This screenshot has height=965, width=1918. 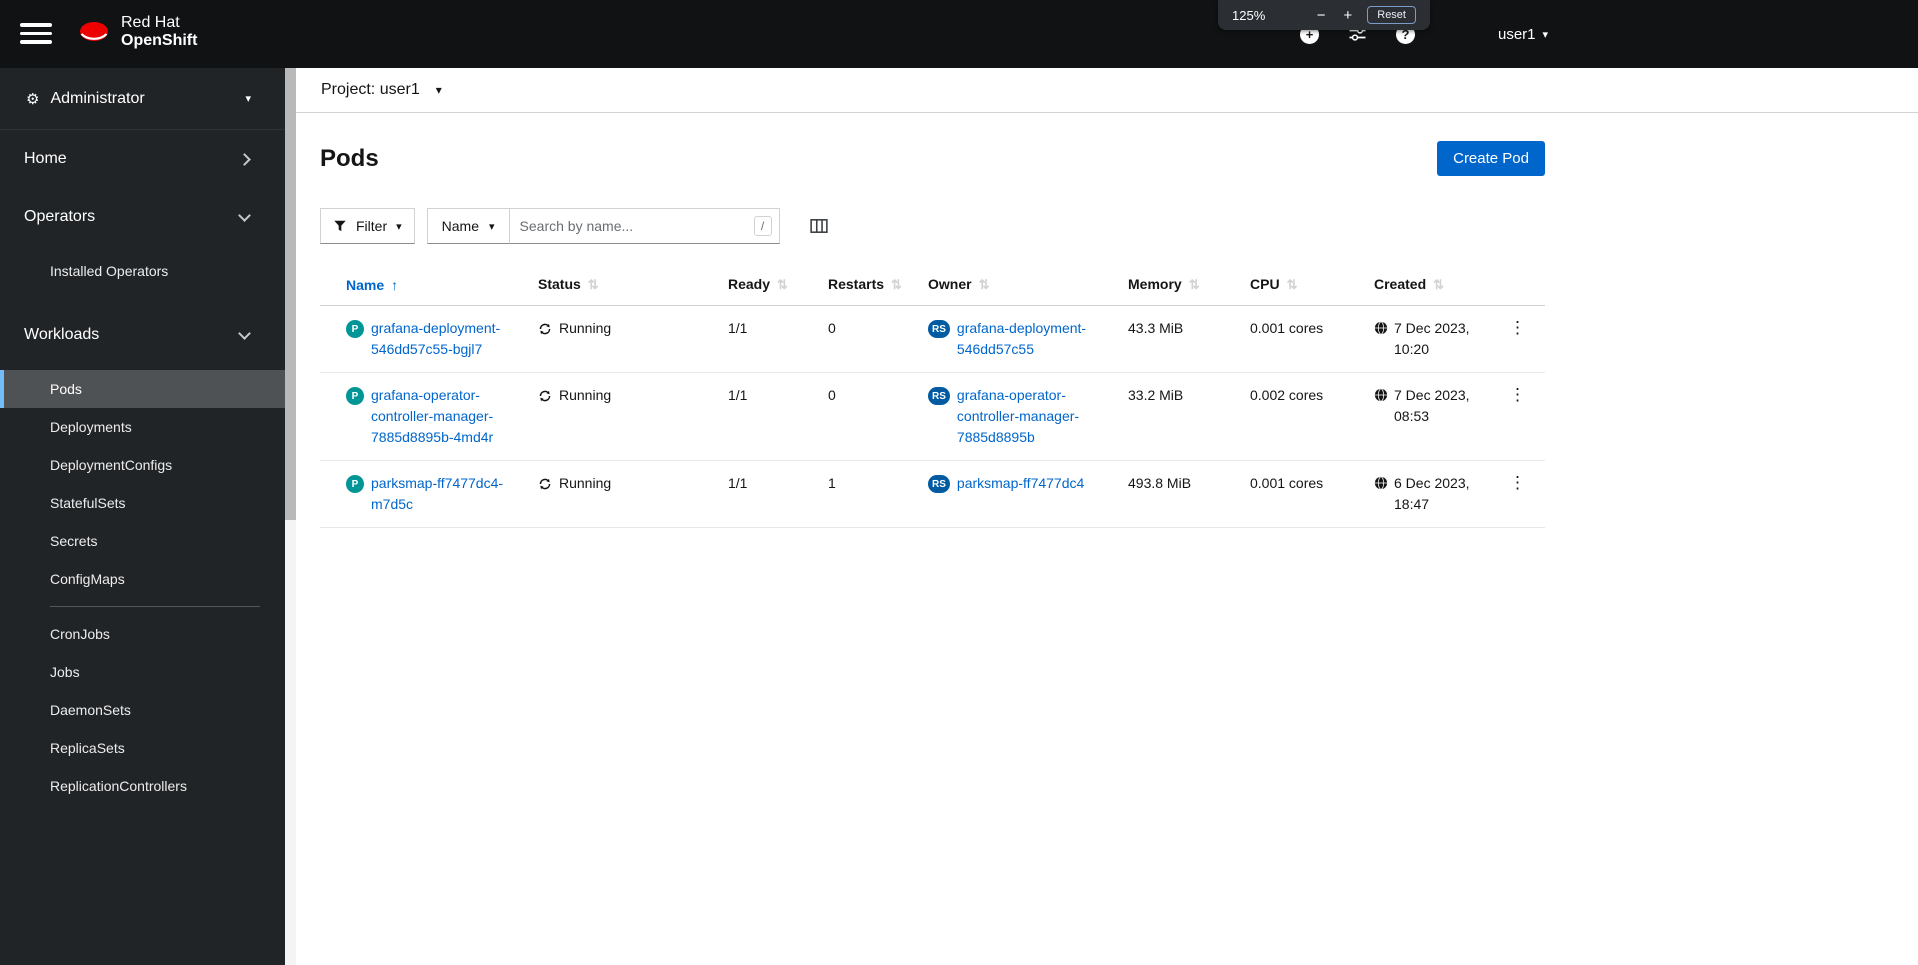 What do you see at coordinates (444, 494) in the screenshot?
I see `pod-name-link: parksmap-ff7477dc4-m7d5c` at bounding box center [444, 494].